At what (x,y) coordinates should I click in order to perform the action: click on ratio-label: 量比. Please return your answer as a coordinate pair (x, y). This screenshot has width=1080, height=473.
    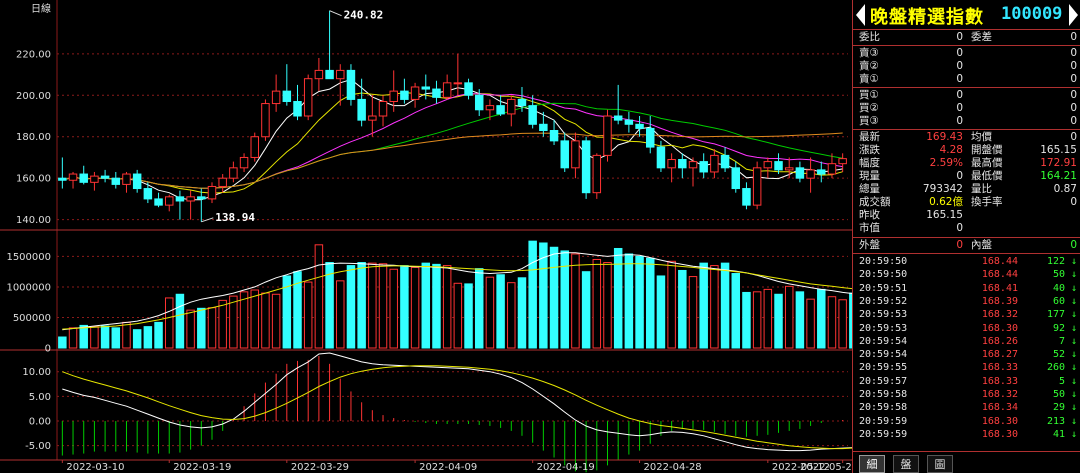
    Looking at the image, I should click on (981, 189).